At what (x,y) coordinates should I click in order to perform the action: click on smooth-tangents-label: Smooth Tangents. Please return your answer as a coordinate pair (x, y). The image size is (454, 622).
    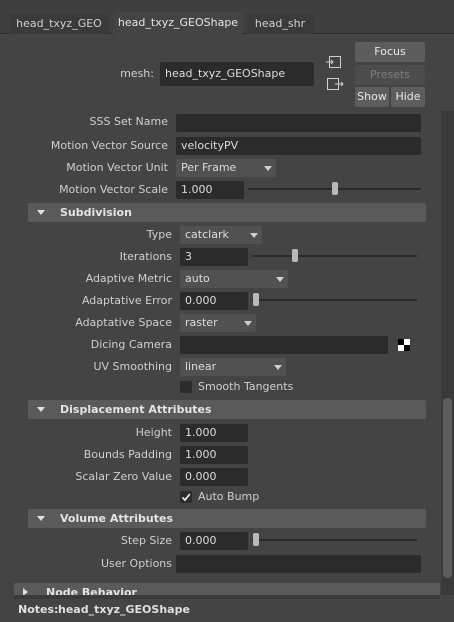
    Looking at the image, I should click on (246, 386).